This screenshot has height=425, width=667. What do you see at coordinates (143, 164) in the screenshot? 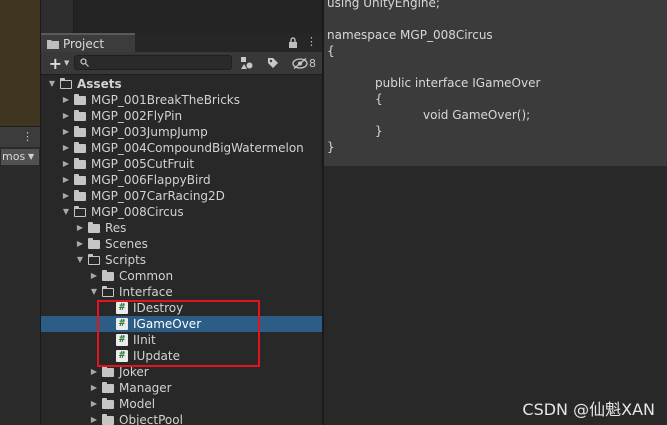
I see `tree-item-label: MGP_005CutFruit` at bounding box center [143, 164].